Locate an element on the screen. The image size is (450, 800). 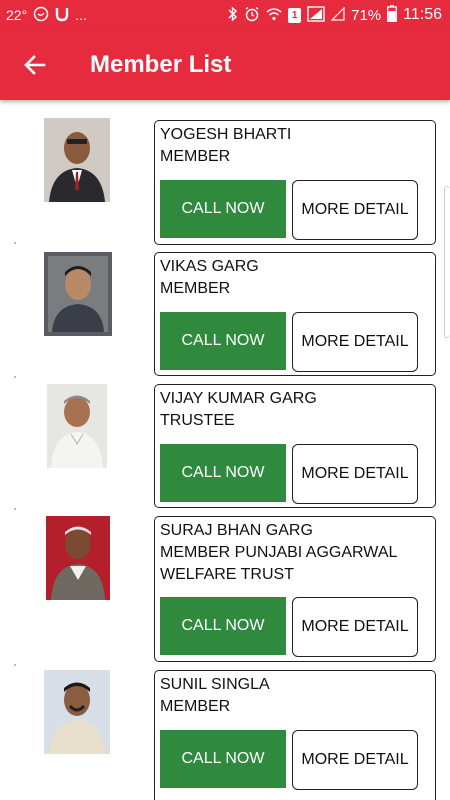
status-bar: 22° ... 1 71% 11:56 is located at coordinates (225, 15).